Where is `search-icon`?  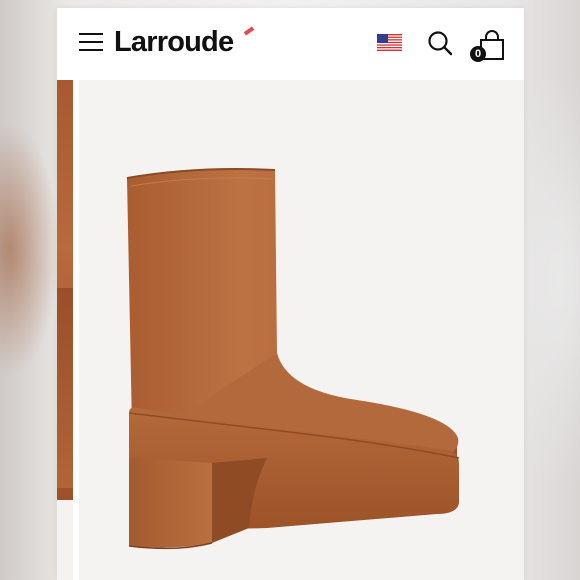
search-icon is located at coordinates (440, 43).